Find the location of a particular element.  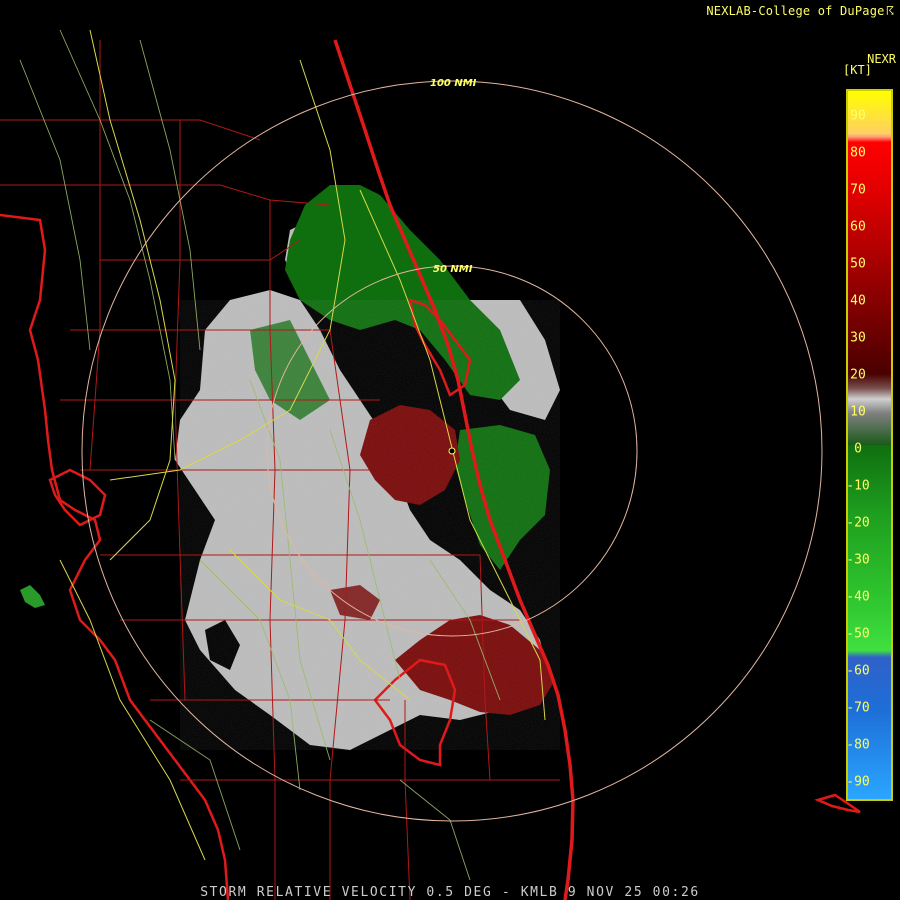

range-ring-label-100: 100 NMI is located at coordinates (453, 83).